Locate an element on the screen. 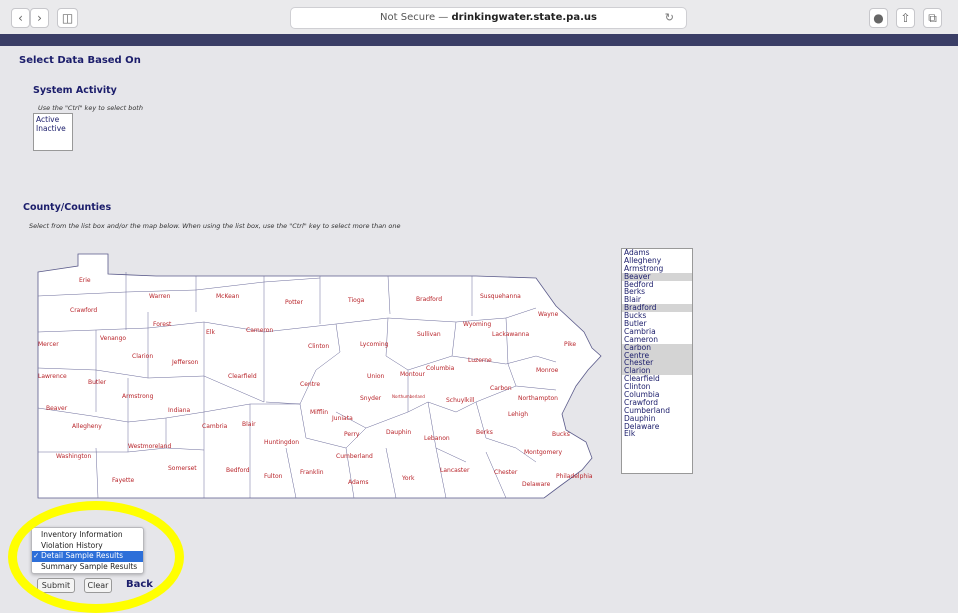 This screenshot has height=613, width=958. map-label-erie: Erie is located at coordinates (85, 280).